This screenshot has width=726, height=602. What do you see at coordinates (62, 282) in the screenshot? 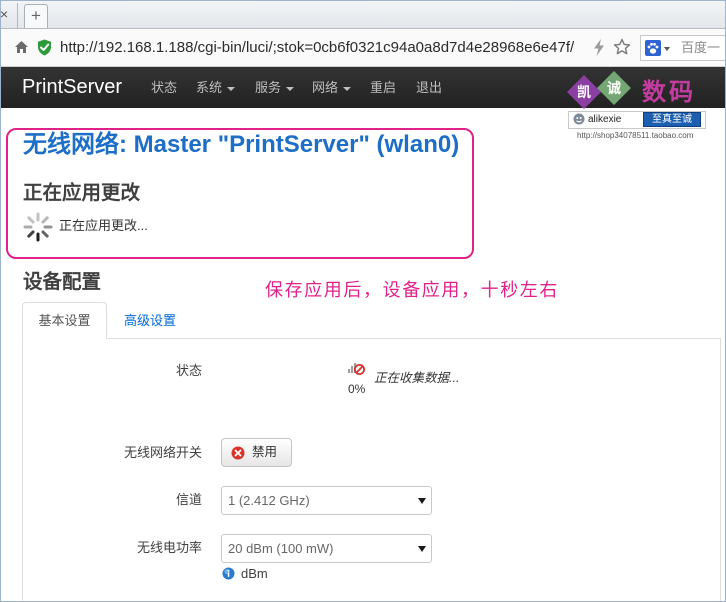
I see `section-title: 设备配置` at bounding box center [62, 282].